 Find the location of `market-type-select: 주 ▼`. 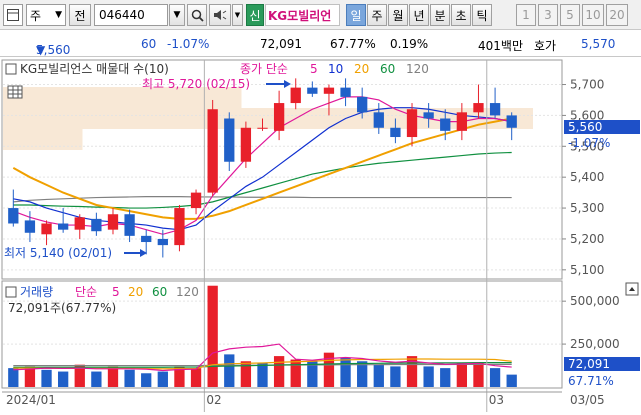

market-type-select: 주 ▼ is located at coordinates (46, 15).